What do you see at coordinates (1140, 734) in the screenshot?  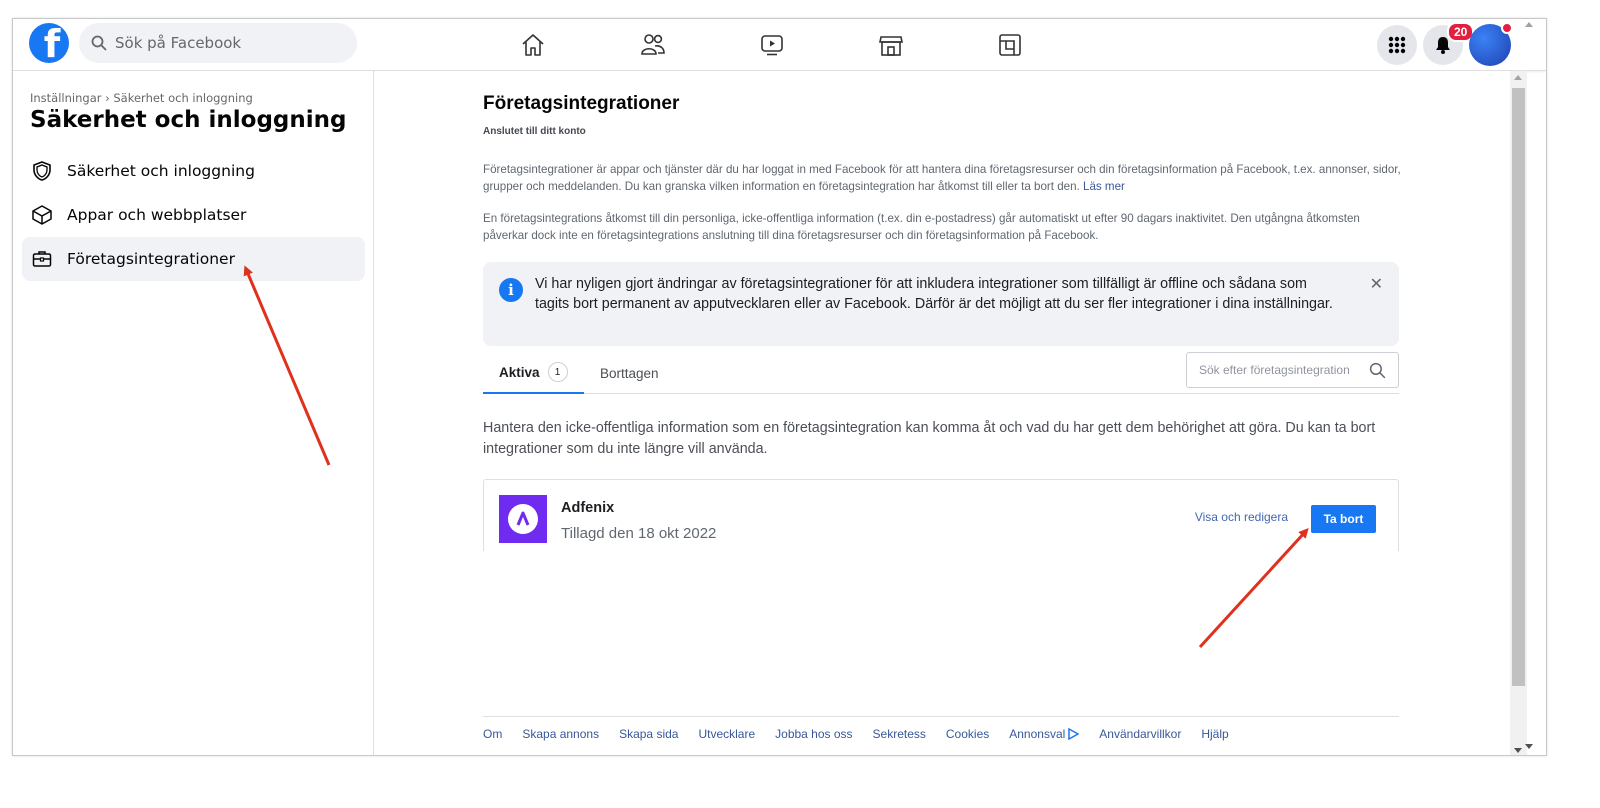 I see `footer-link-terms: Användarvillkor` at bounding box center [1140, 734].